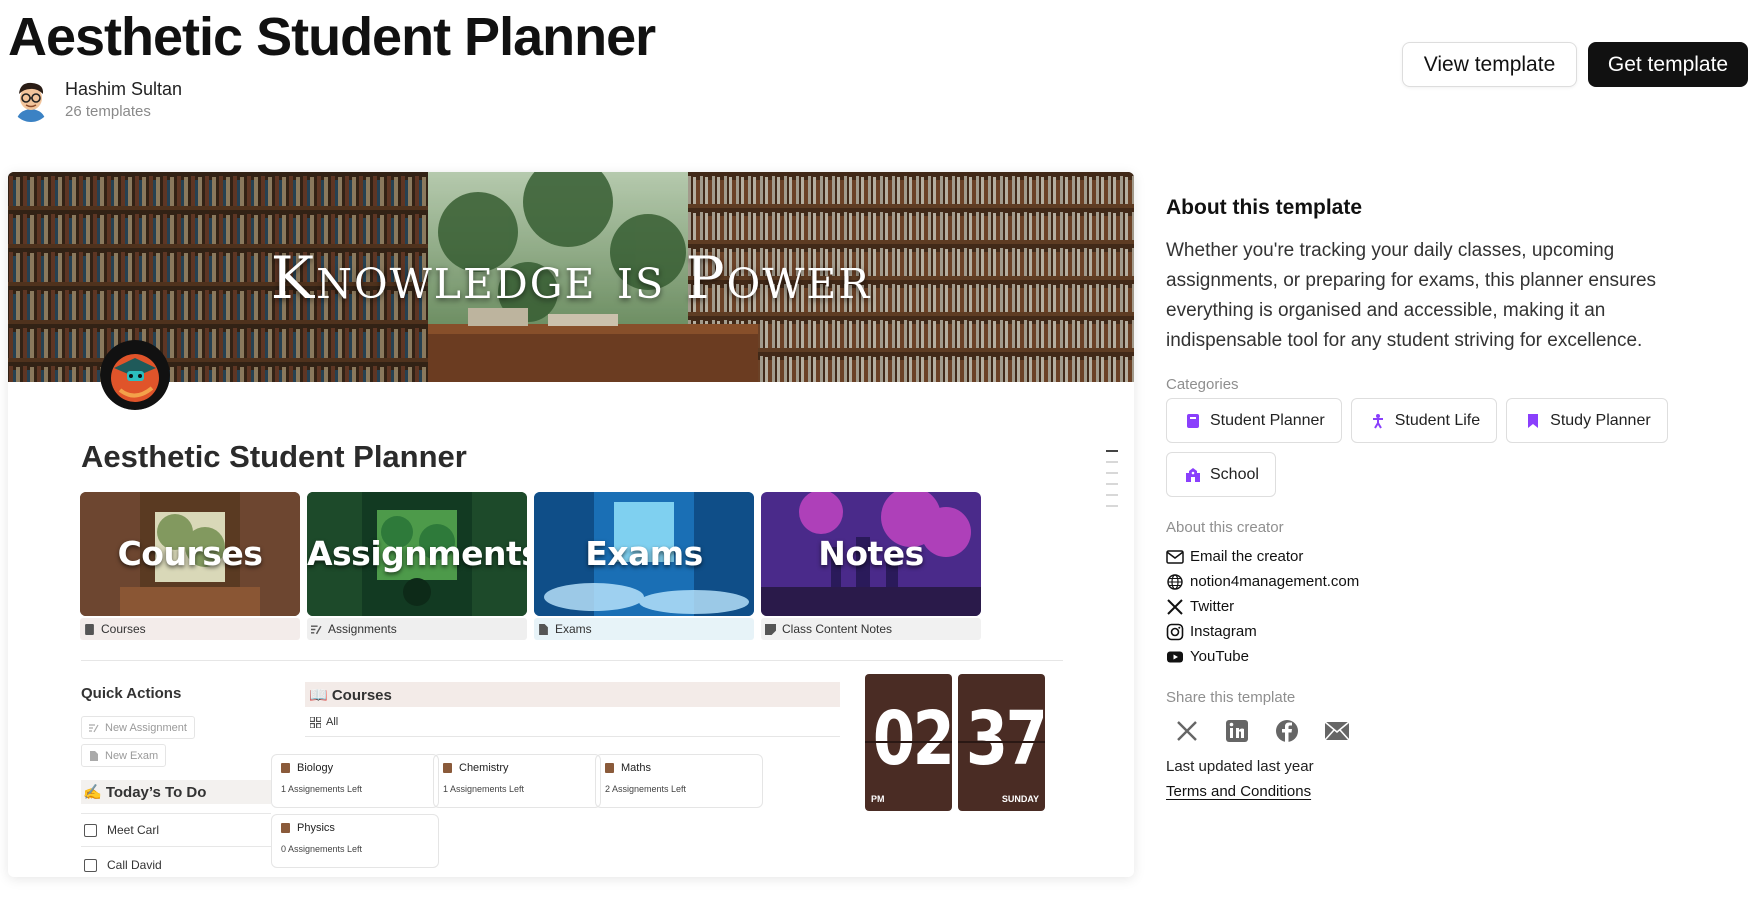 The image size is (1757, 901). What do you see at coordinates (1231, 697) in the screenshot?
I see `share-label: Share this template` at bounding box center [1231, 697].